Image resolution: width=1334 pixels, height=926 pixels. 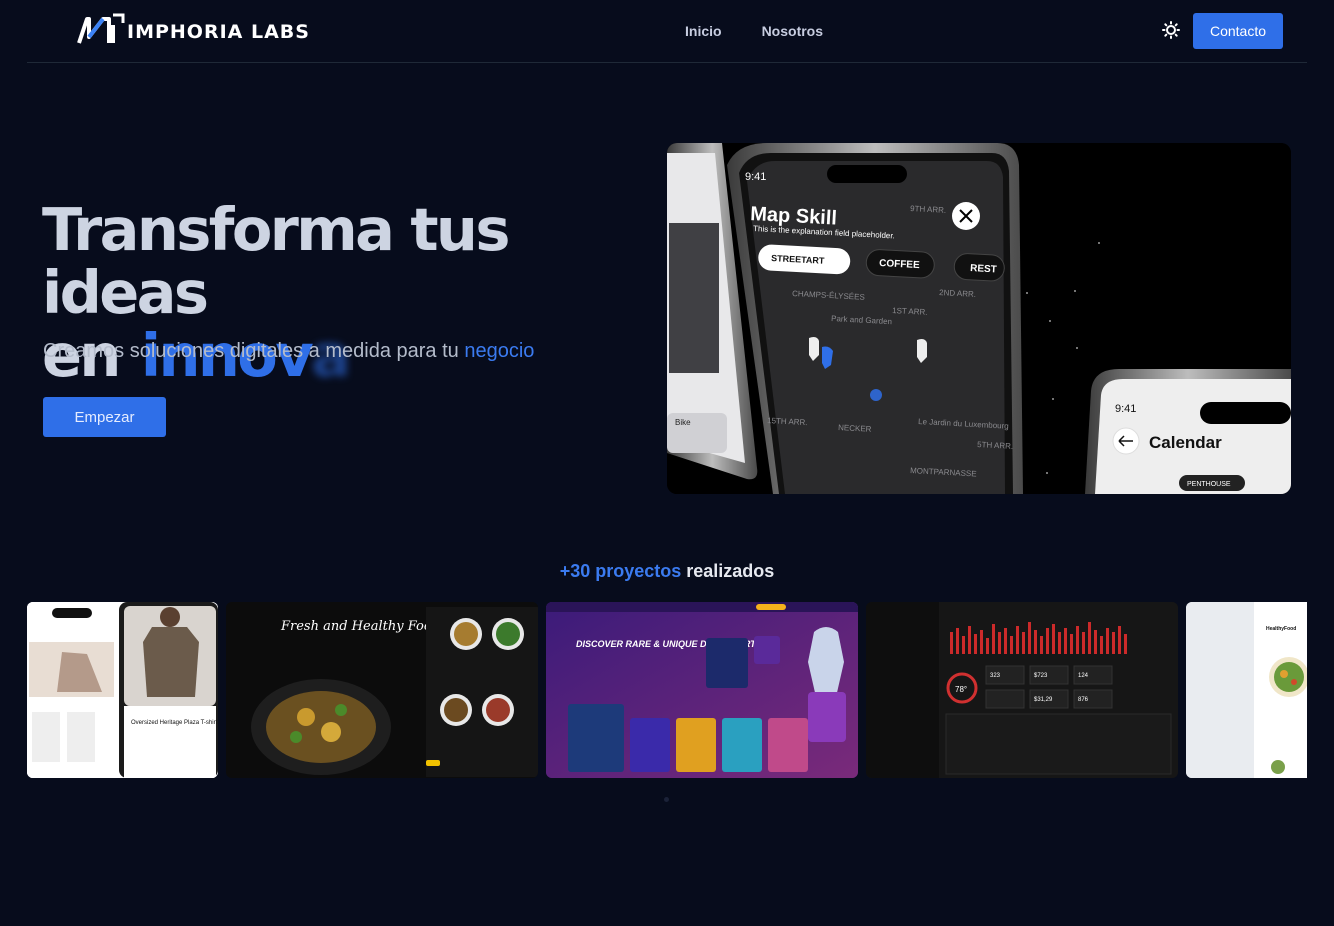 I want to click on sun-icon, so click(x=1171, y=30).